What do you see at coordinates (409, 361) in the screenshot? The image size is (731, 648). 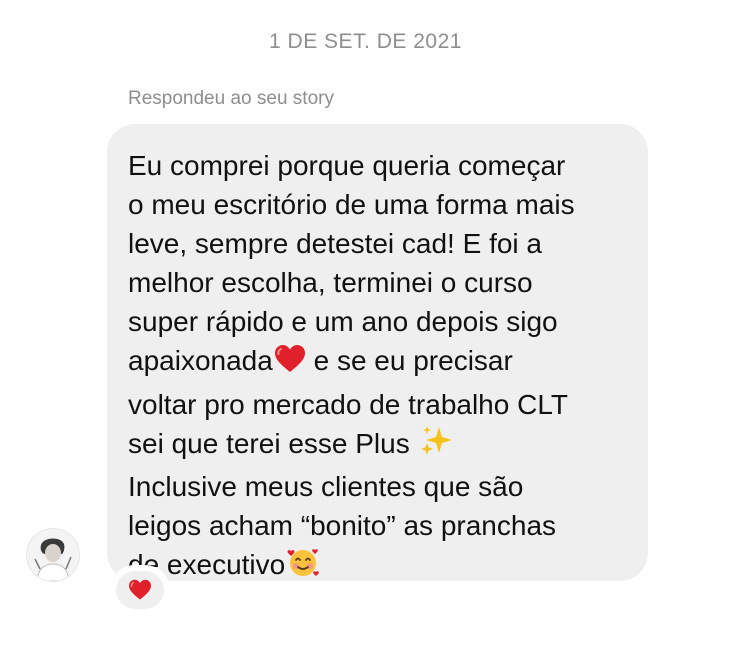 I see `message-fragment: e se eu precisar` at bounding box center [409, 361].